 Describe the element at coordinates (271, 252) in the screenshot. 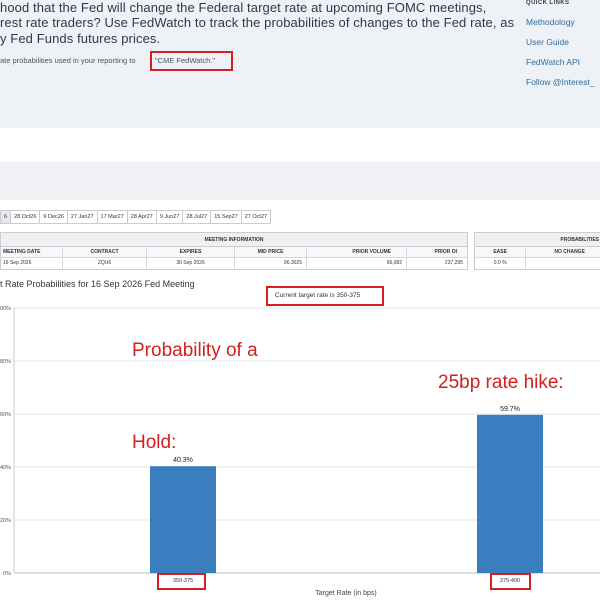

I see `col-mid-price: MID PRICE` at that location.